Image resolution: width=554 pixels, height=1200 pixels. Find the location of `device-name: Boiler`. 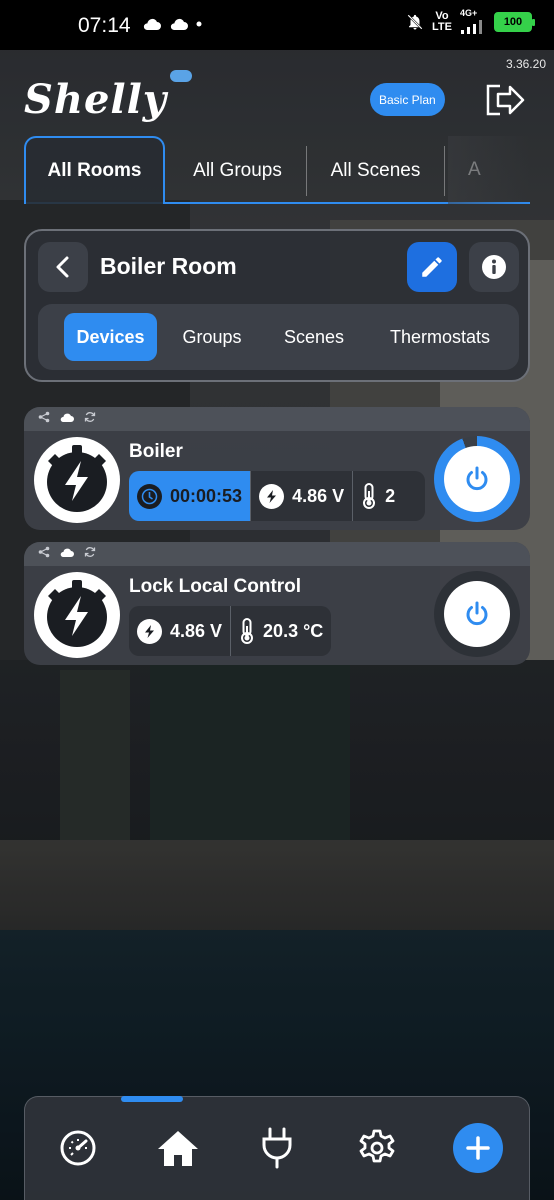

device-name: Boiler is located at coordinates (156, 451).